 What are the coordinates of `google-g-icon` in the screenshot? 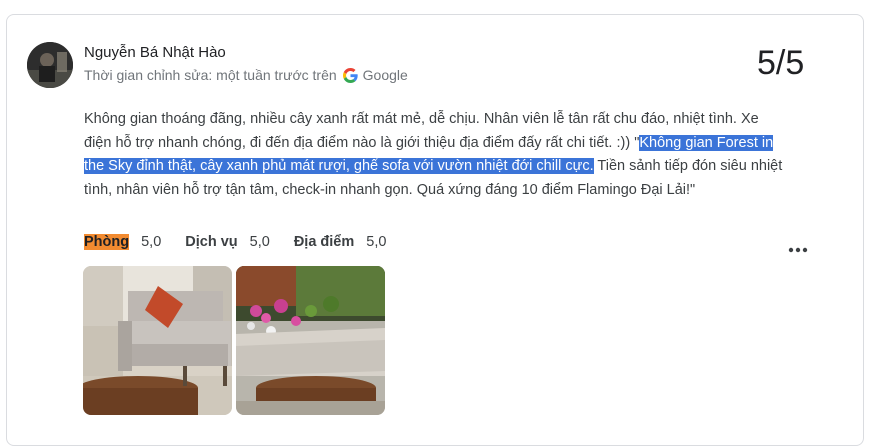 It's located at (350, 75).